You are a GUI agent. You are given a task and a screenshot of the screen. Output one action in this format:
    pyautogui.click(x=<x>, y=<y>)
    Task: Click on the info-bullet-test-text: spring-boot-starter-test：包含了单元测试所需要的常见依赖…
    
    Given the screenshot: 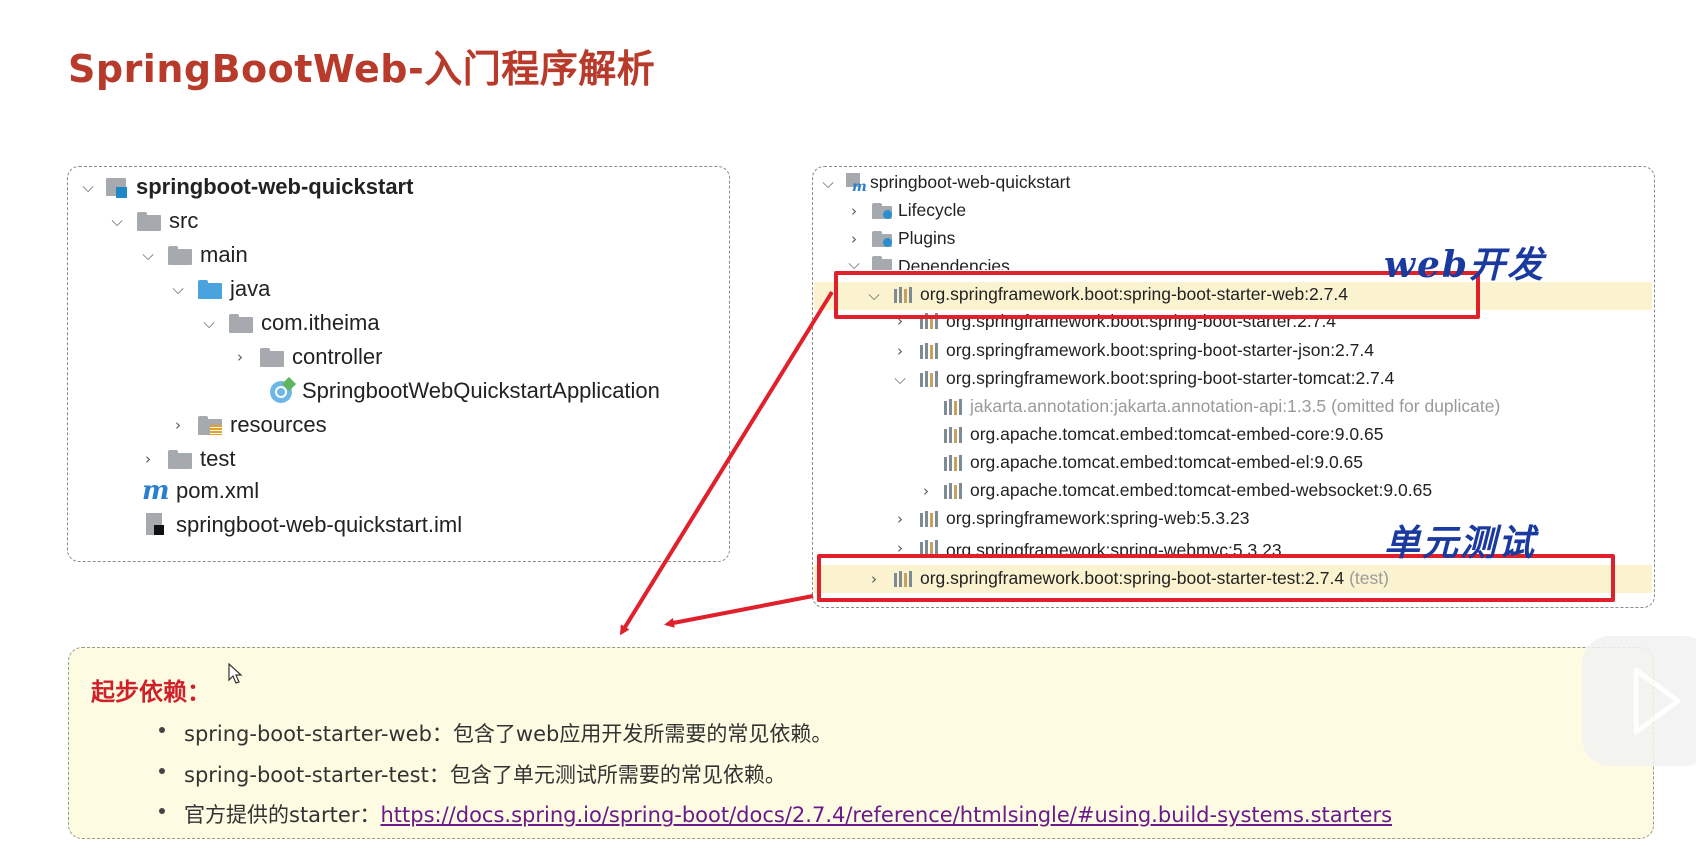 What is the action you would take?
    pyautogui.click(x=485, y=775)
    